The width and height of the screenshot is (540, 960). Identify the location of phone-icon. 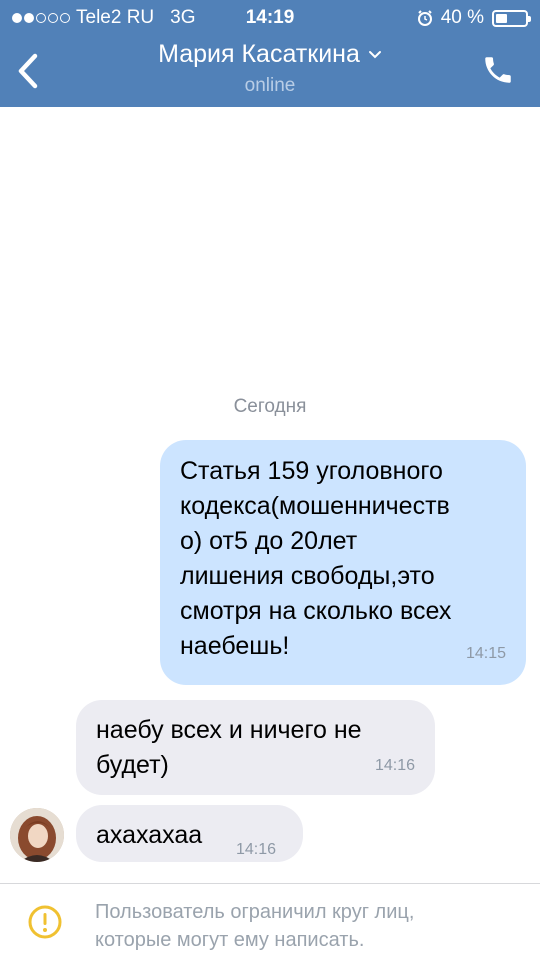
(498, 70).